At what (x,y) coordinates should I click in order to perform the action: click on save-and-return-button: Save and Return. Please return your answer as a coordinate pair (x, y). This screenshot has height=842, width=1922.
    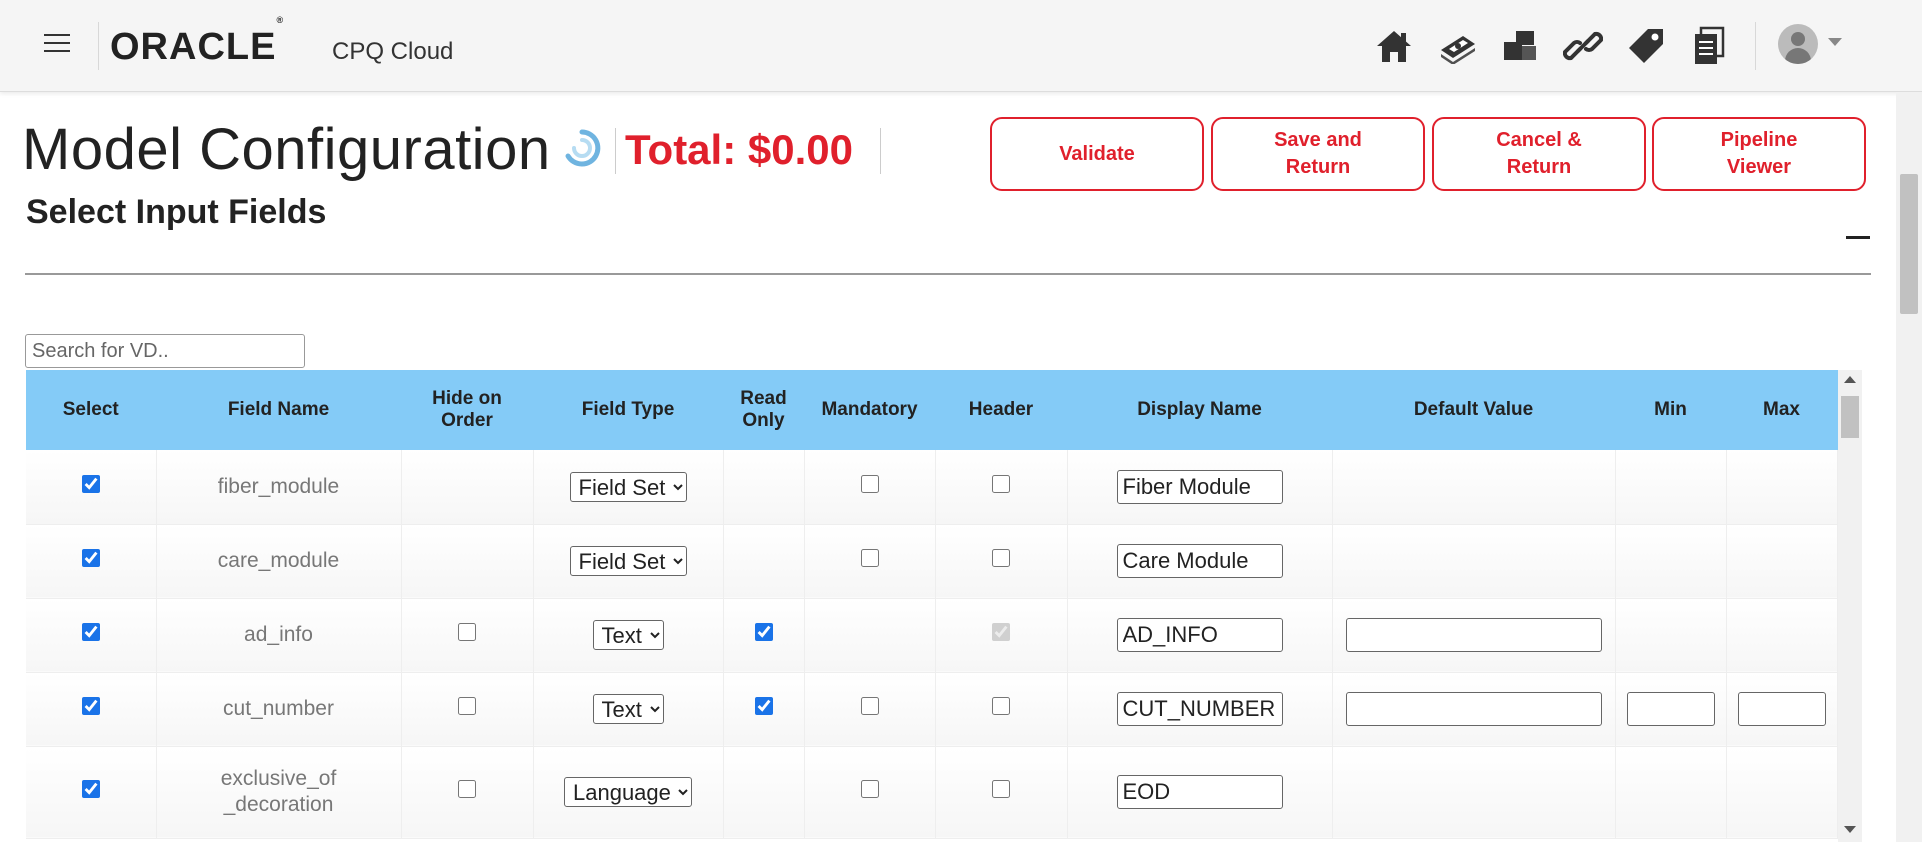
    Looking at the image, I should click on (1318, 154).